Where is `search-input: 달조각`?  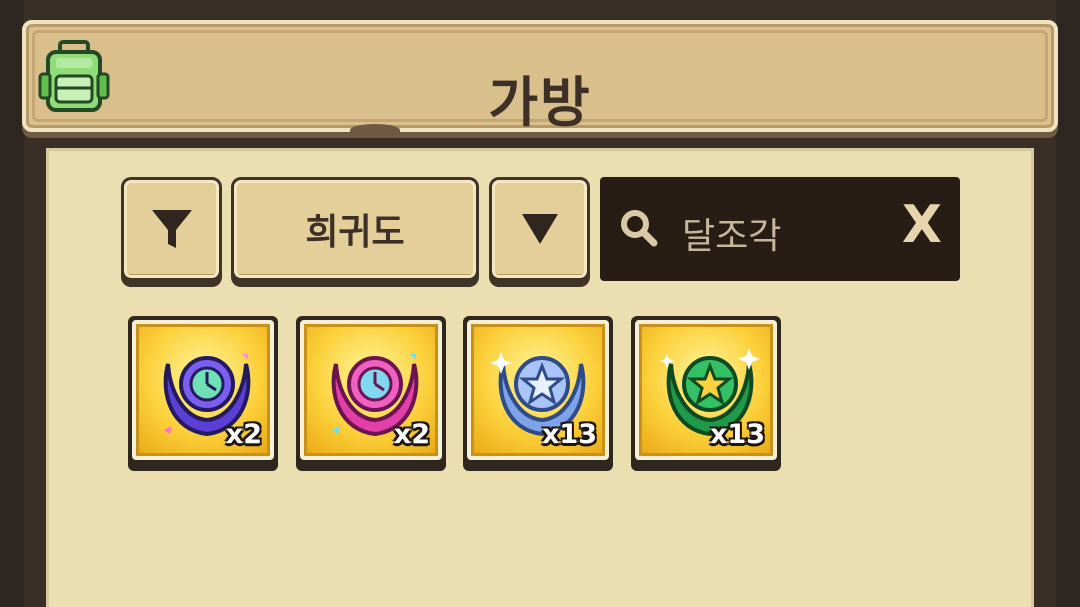 search-input: 달조각 is located at coordinates (731, 233).